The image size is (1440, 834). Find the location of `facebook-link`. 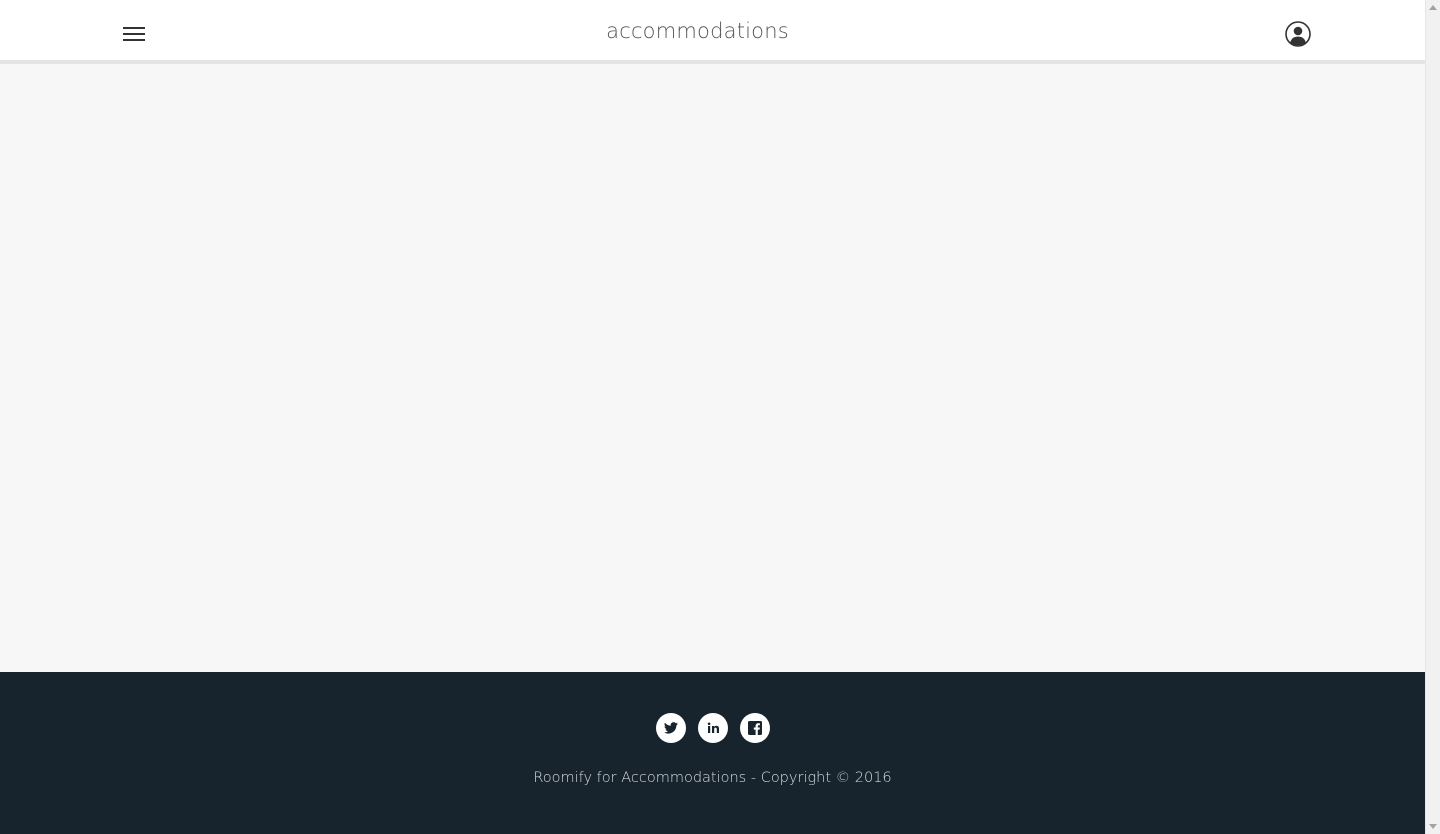

facebook-link is located at coordinates (754, 728).